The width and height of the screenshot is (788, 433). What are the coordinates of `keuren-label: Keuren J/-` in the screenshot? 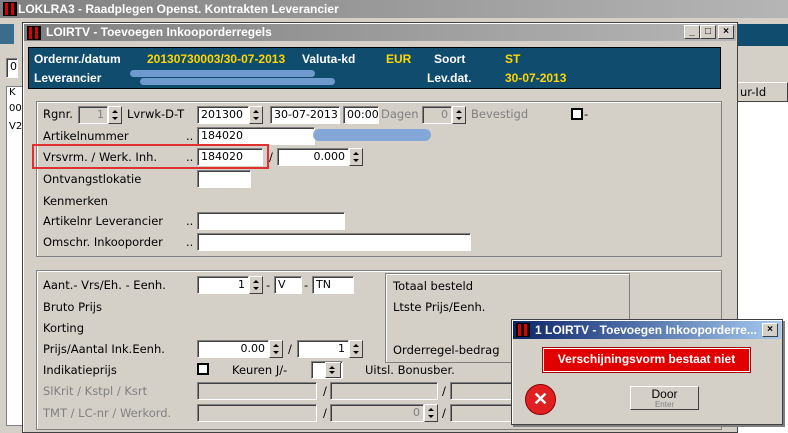 It's located at (260, 370).